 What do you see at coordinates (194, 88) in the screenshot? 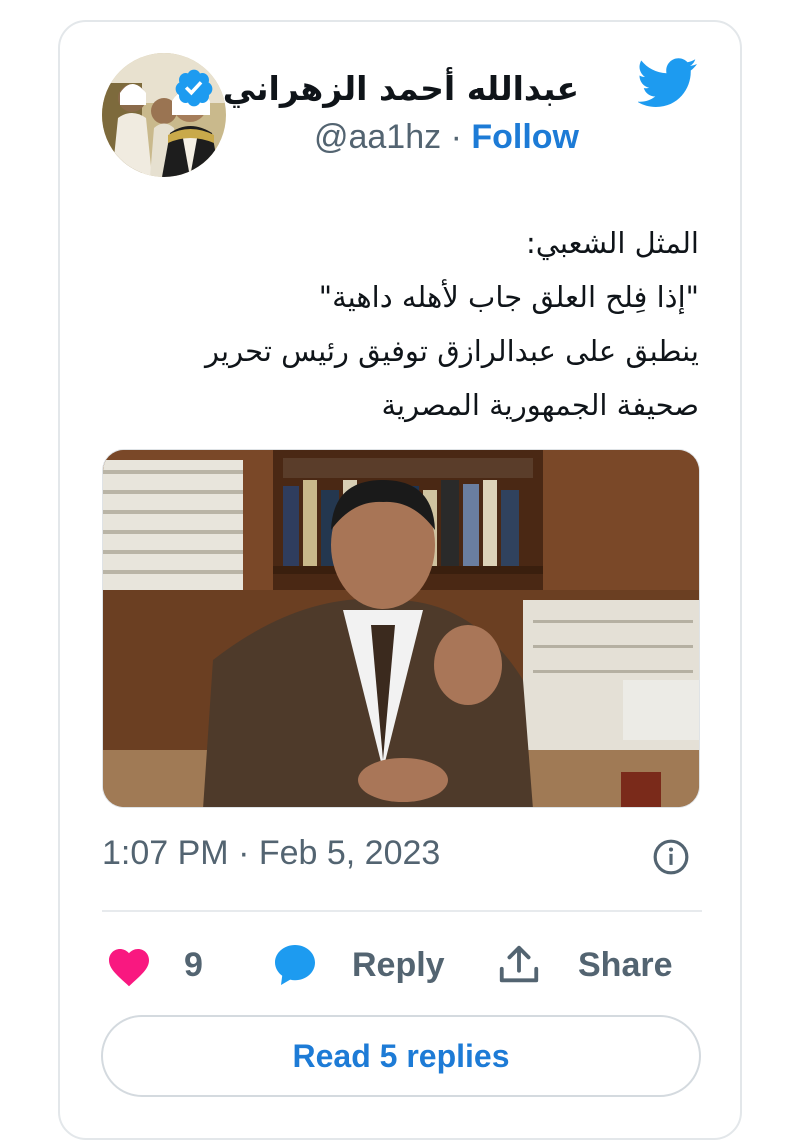
I see `verified-badge-icon` at bounding box center [194, 88].